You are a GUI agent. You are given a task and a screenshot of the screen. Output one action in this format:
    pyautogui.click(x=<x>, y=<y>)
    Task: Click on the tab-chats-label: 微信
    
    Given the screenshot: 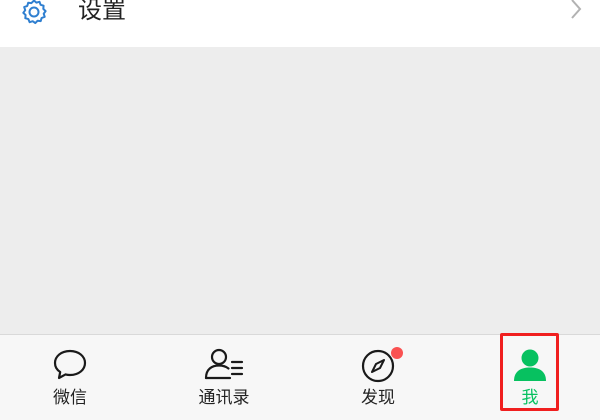 What is the action you would take?
    pyautogui.click(x=70, y=398)
    